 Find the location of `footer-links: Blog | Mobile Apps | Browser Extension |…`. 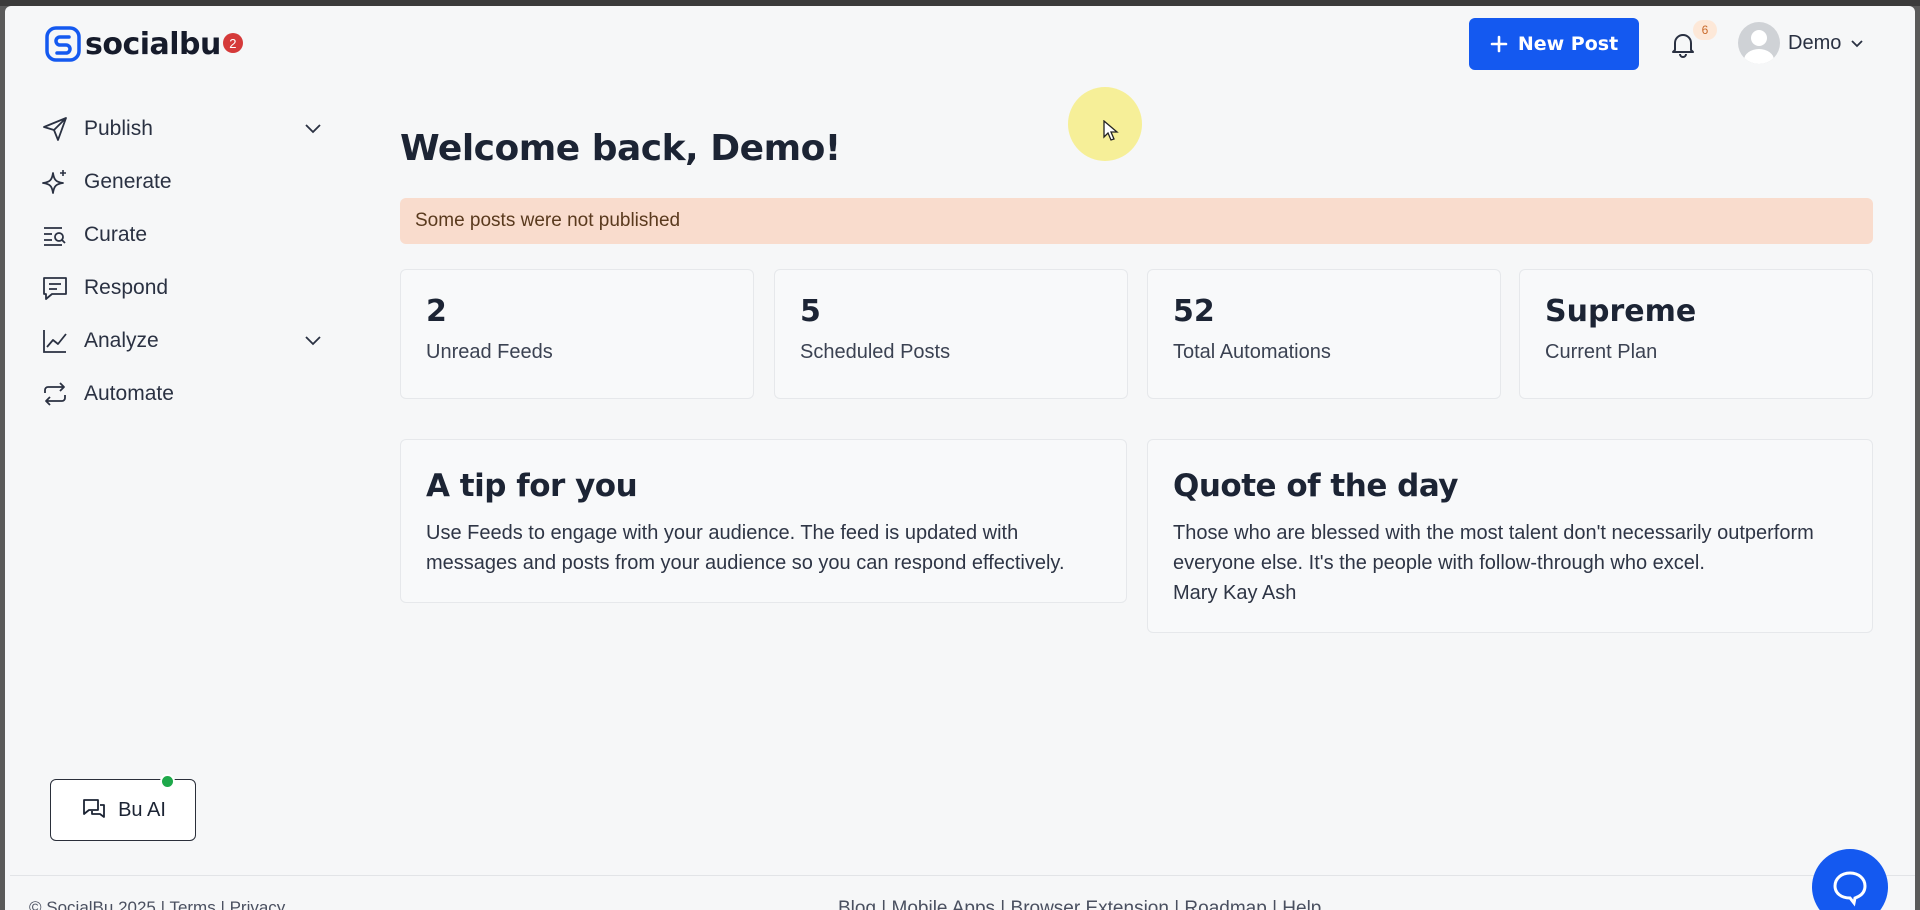

footer-links: Blog | Mobile Apps | Browser Extension |… is located at coordinates (1079, 904).